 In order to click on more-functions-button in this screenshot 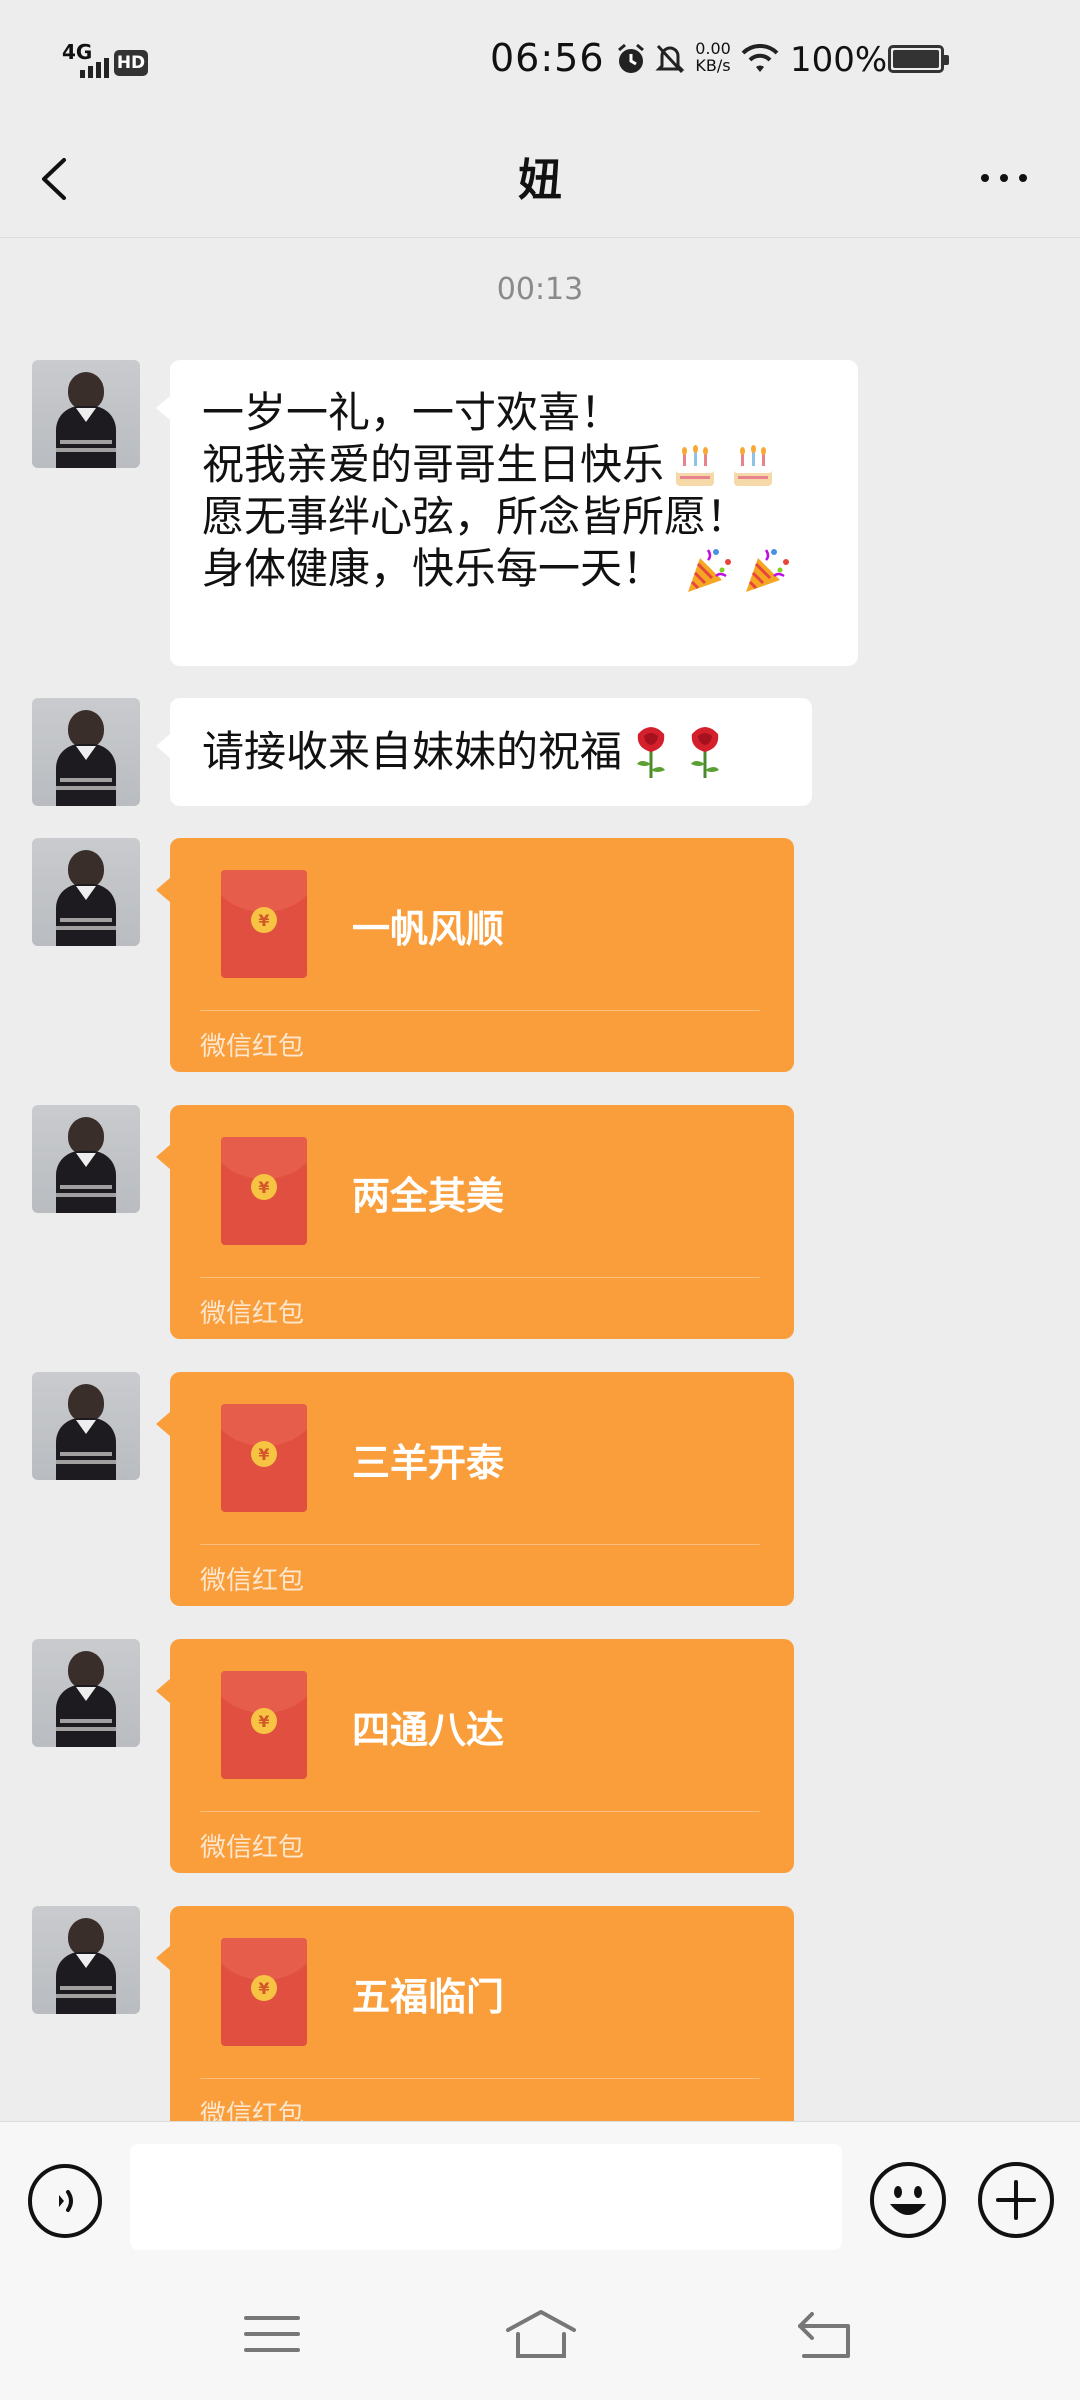, I will do `click(1016, 2200)`.